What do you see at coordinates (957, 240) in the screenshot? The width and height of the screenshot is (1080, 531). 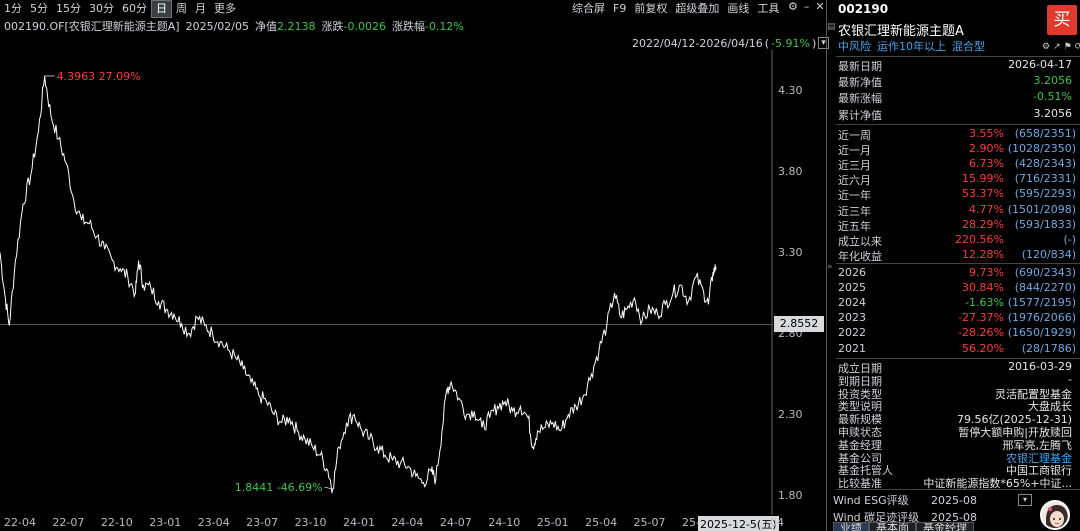 I see `return-row: 成立以来 220.56% (-)` at bounding box center [957, 240].